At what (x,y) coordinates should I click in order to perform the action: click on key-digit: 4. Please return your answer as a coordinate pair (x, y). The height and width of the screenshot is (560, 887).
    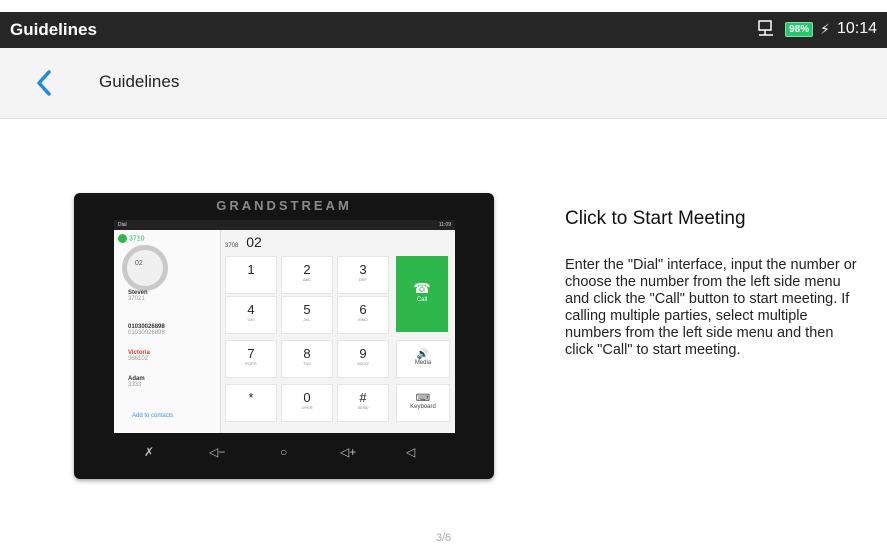
    Looking at the image, I should click on (251, 309).